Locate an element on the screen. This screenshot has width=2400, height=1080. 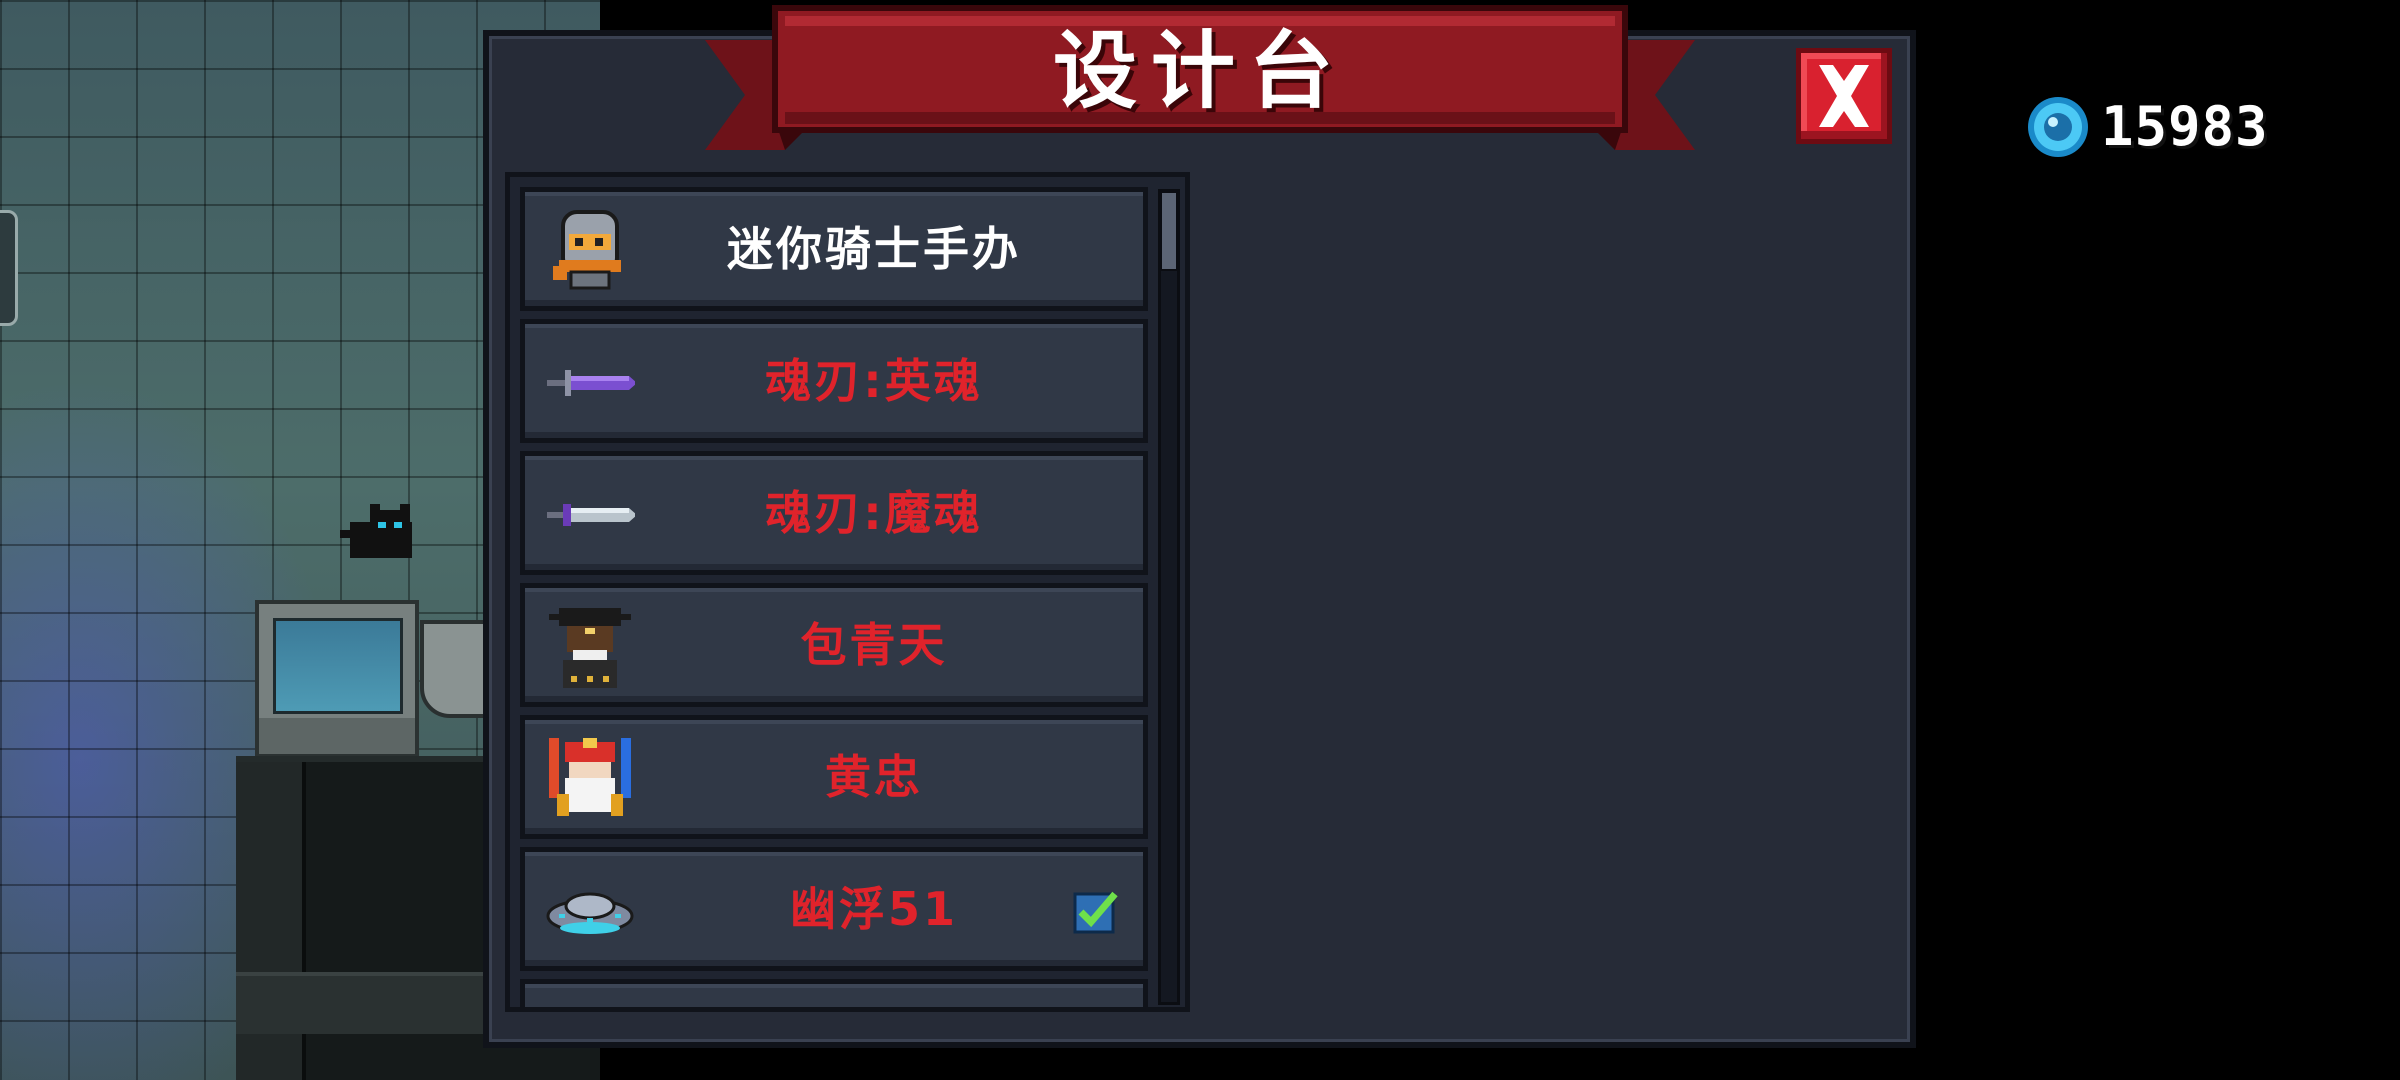
checkmark-icon is located at coordinates (1095, 912).